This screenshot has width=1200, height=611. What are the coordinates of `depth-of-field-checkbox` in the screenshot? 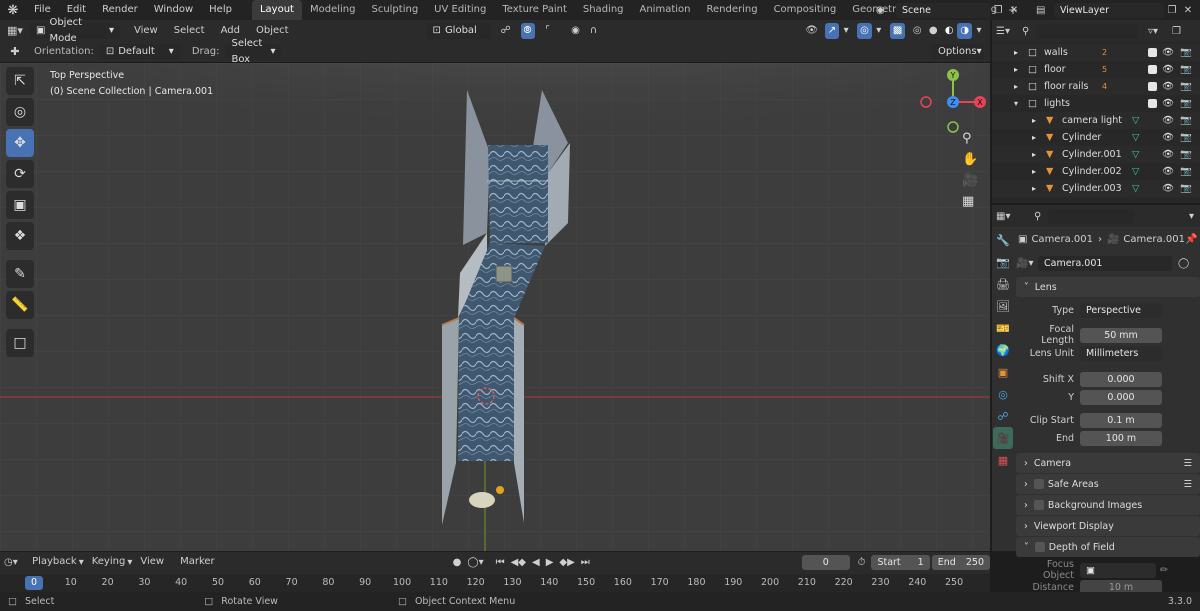 It's located at (1039, 547).